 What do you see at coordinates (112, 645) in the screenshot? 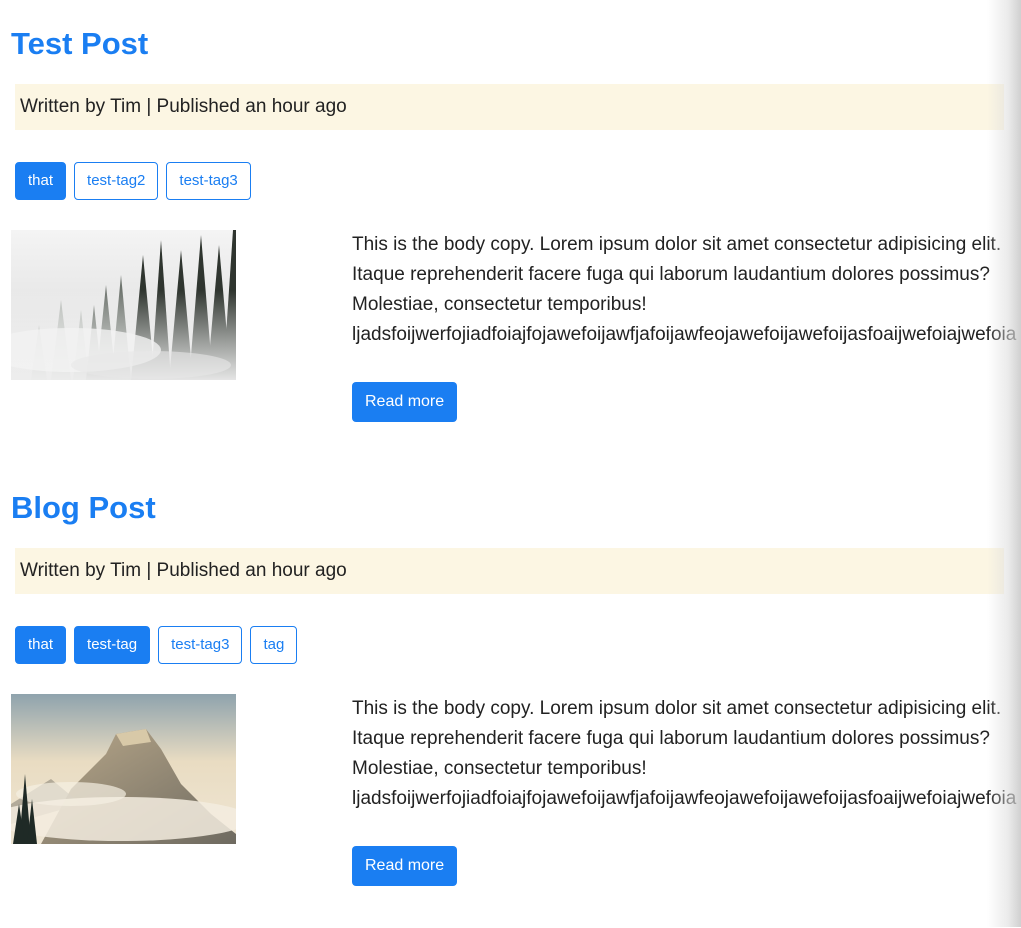
I see `tag-button: test-tag` at bounding box center [112, 645].